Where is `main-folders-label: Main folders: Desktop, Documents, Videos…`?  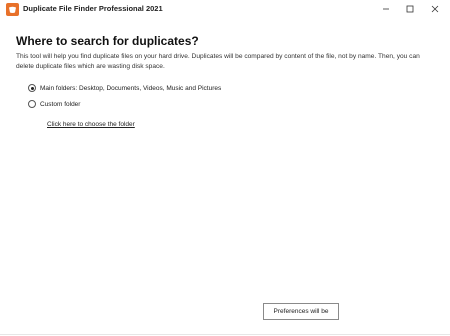
main-folders-label: Main folders: Desktop, Documents, Videos… is located at coordinates (131, 88).